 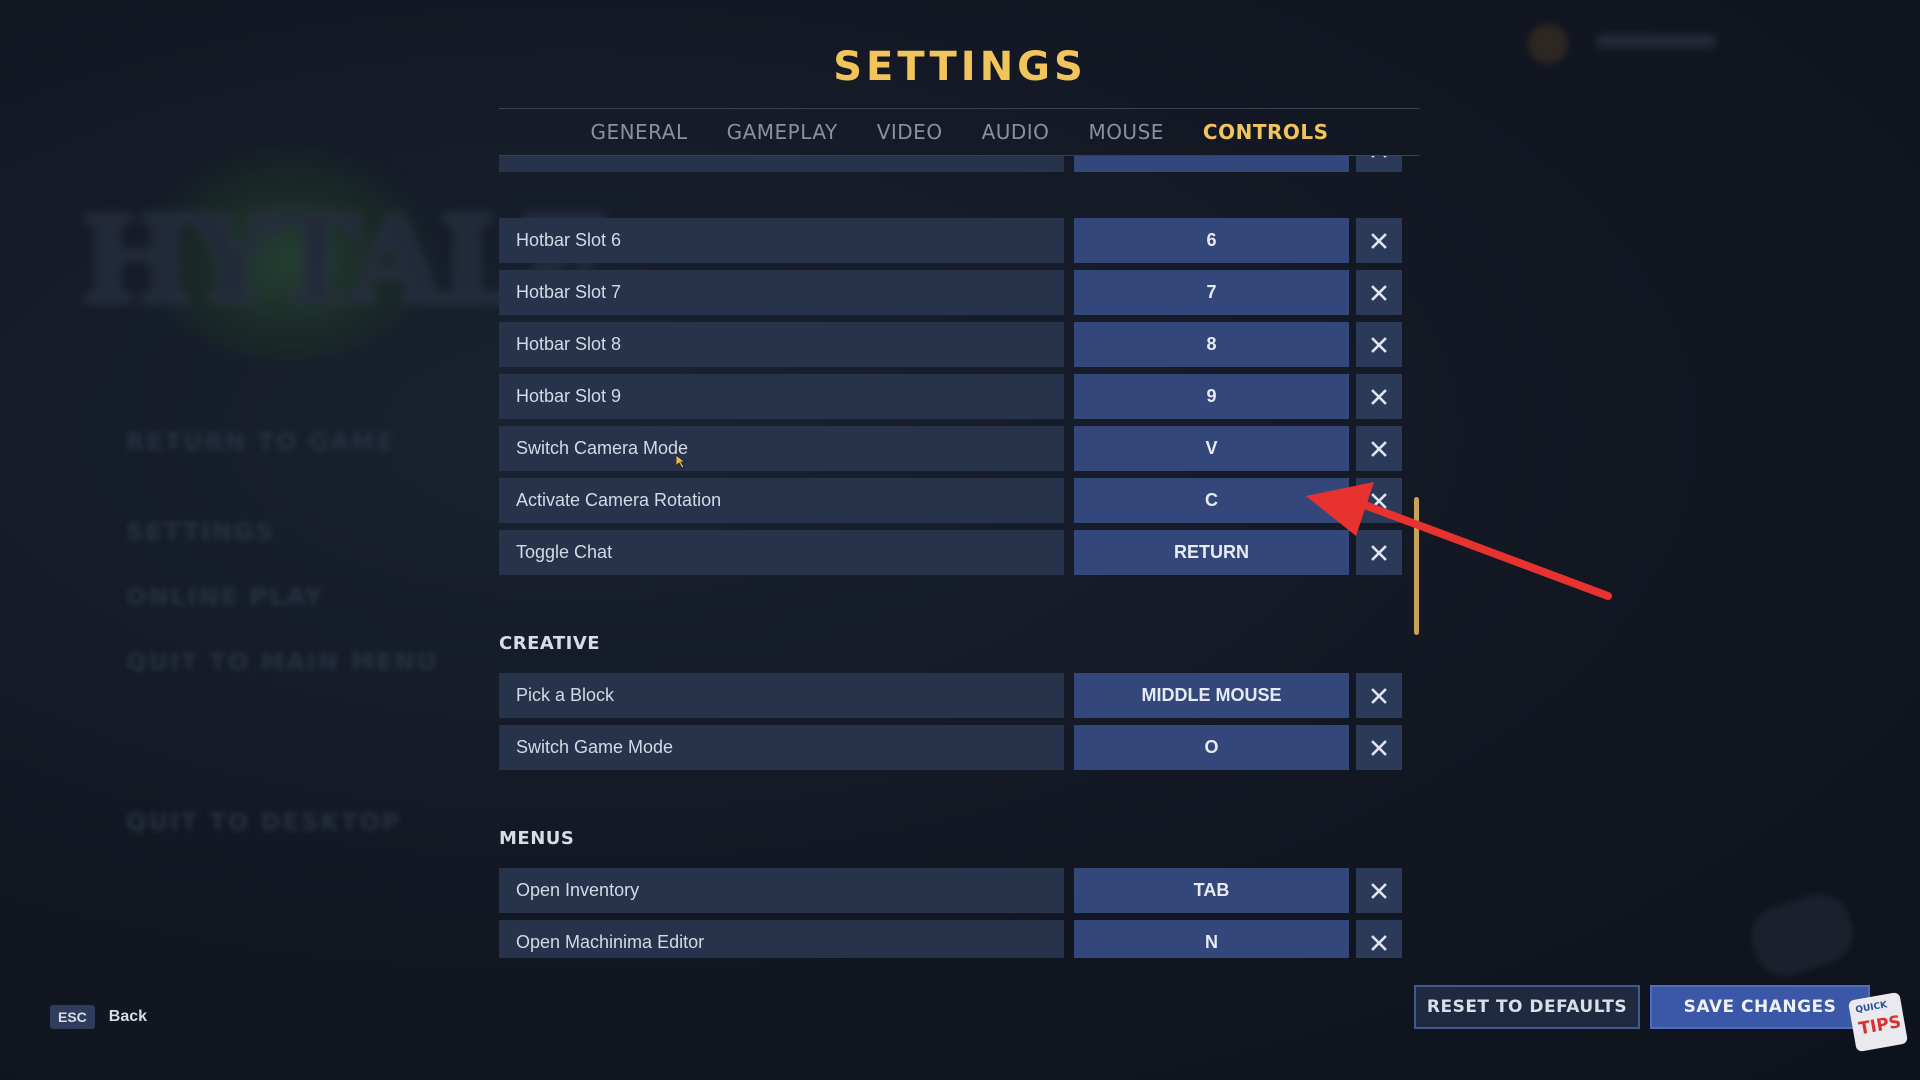 What do you see at coordinates (781, 344) in the screenshot?
I see `binding-label: Hotbar Slot 8` at bounding box center [781, 344].